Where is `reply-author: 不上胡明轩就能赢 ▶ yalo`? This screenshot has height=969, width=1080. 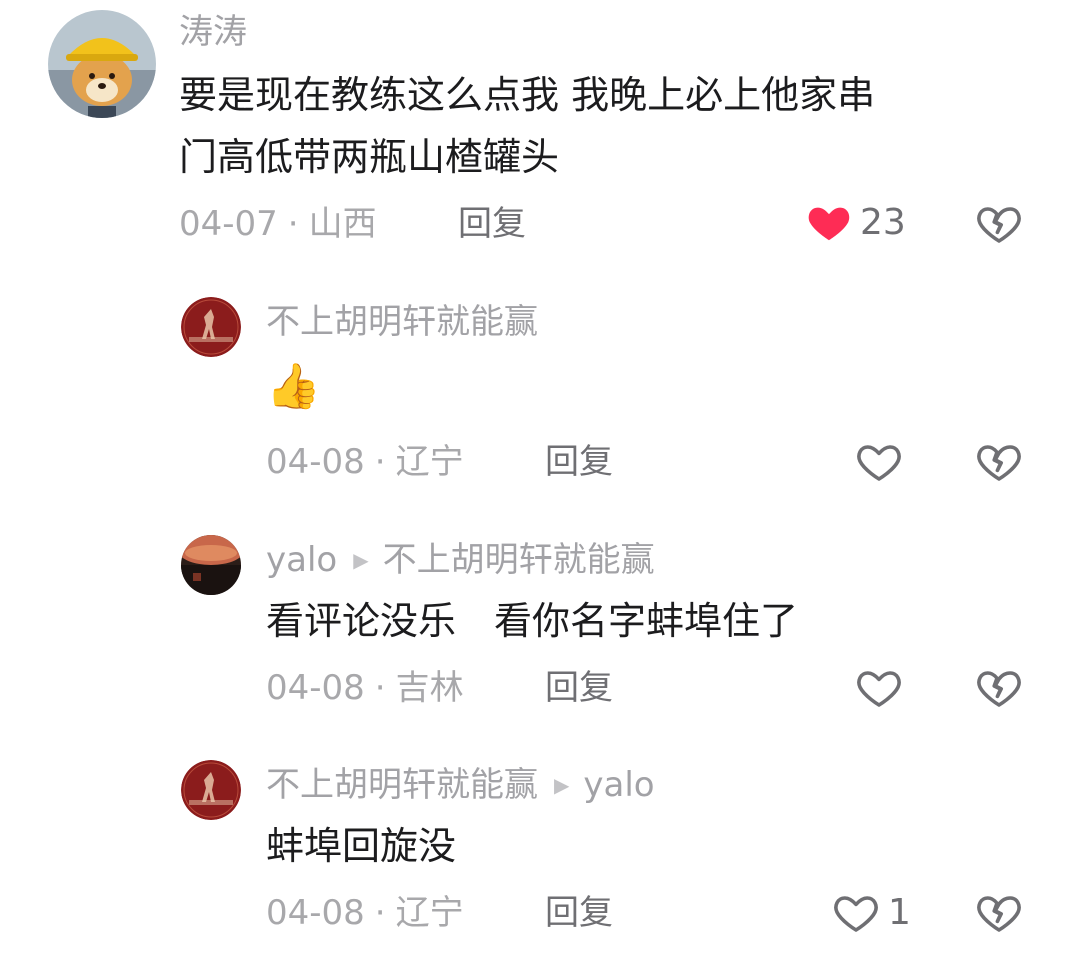 reply-author: 不上胡明轩就能赢 ▶ yalo is located at coordinates (460, 785).